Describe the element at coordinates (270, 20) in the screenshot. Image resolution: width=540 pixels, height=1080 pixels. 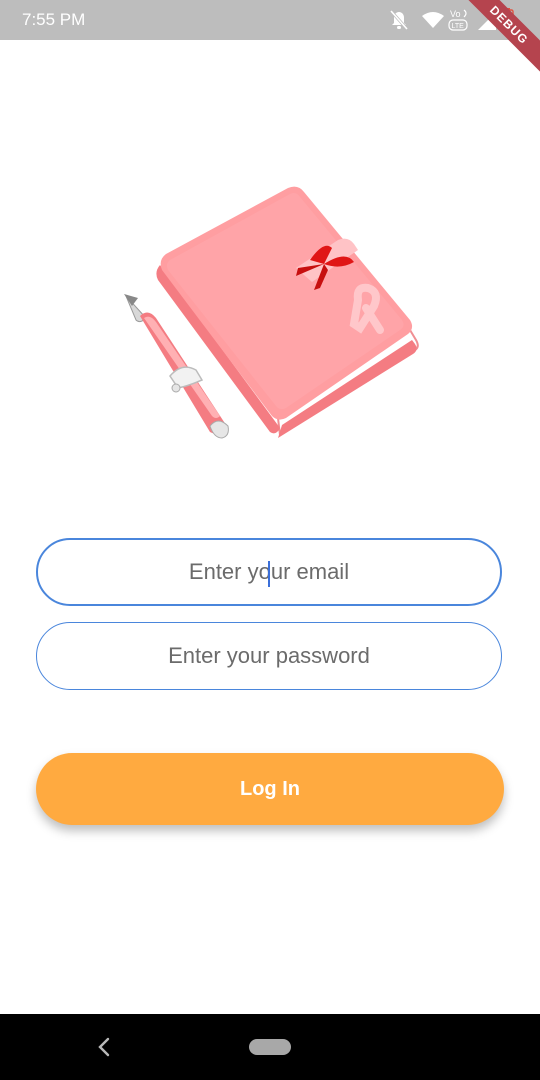
I see `status-bar: 7:55 PM Vo LTE` at that location.